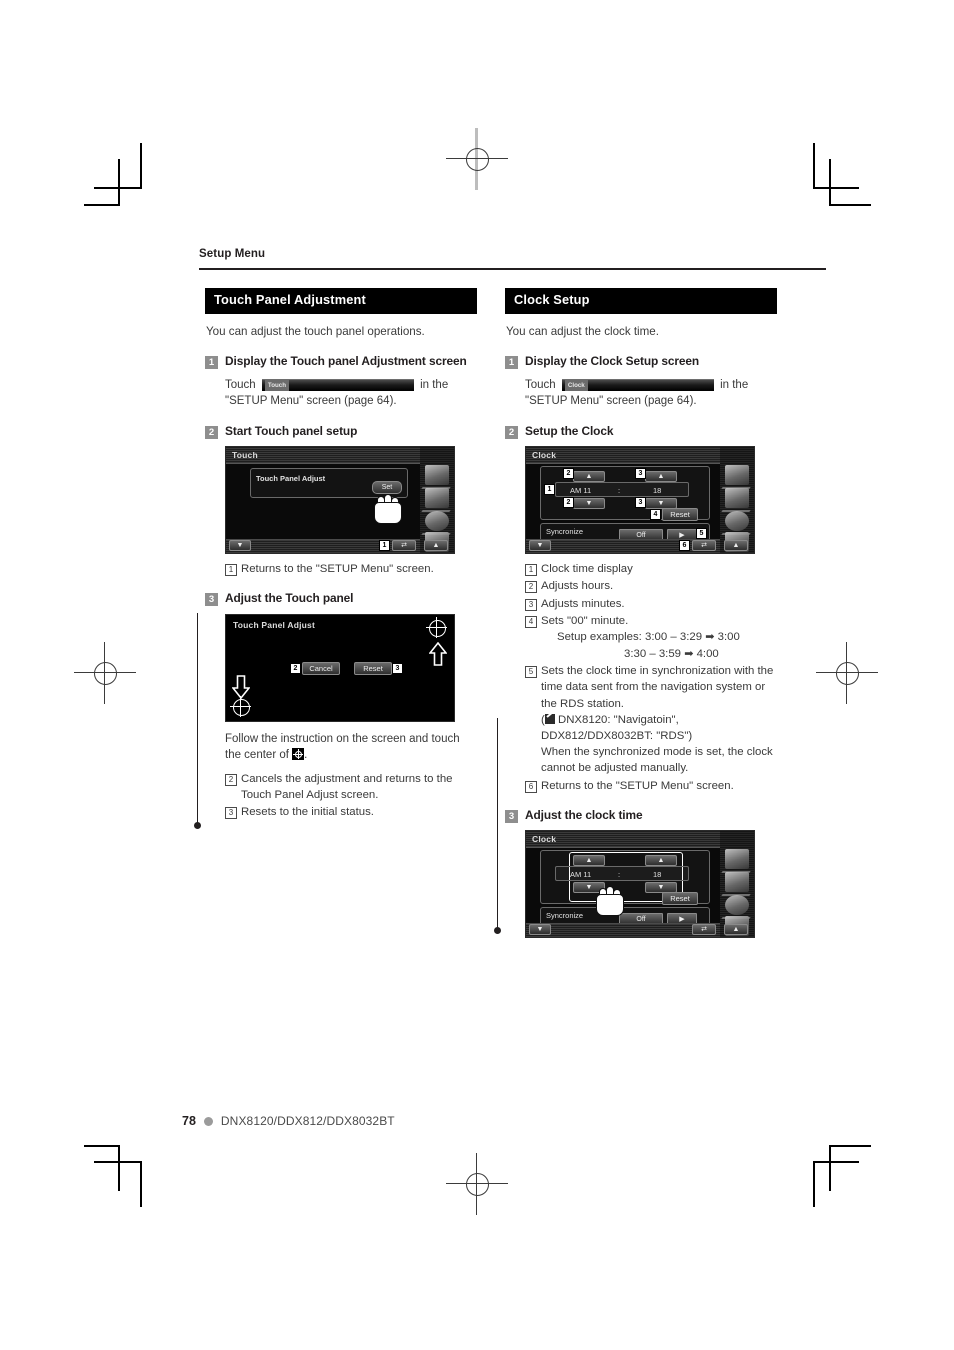 The height and width of the screenshot is (1350, 954). Describe the element at coordinates (568, 503) in the screenshot. I see `callout-2-hour-down: 2` at that location.